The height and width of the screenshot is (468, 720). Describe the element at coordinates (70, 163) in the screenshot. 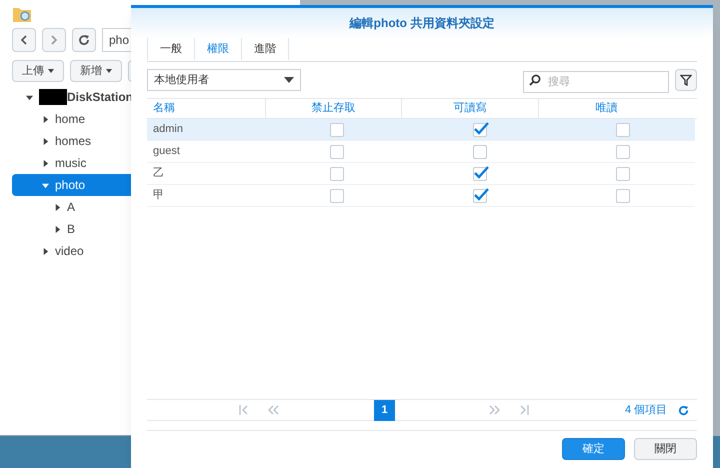

I see `tree-label: music` at that location.